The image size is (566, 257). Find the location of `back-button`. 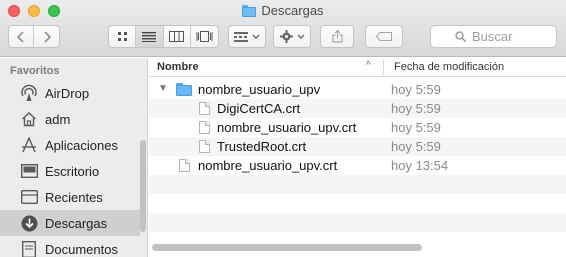

back-button is located at coordinates (22, 36).